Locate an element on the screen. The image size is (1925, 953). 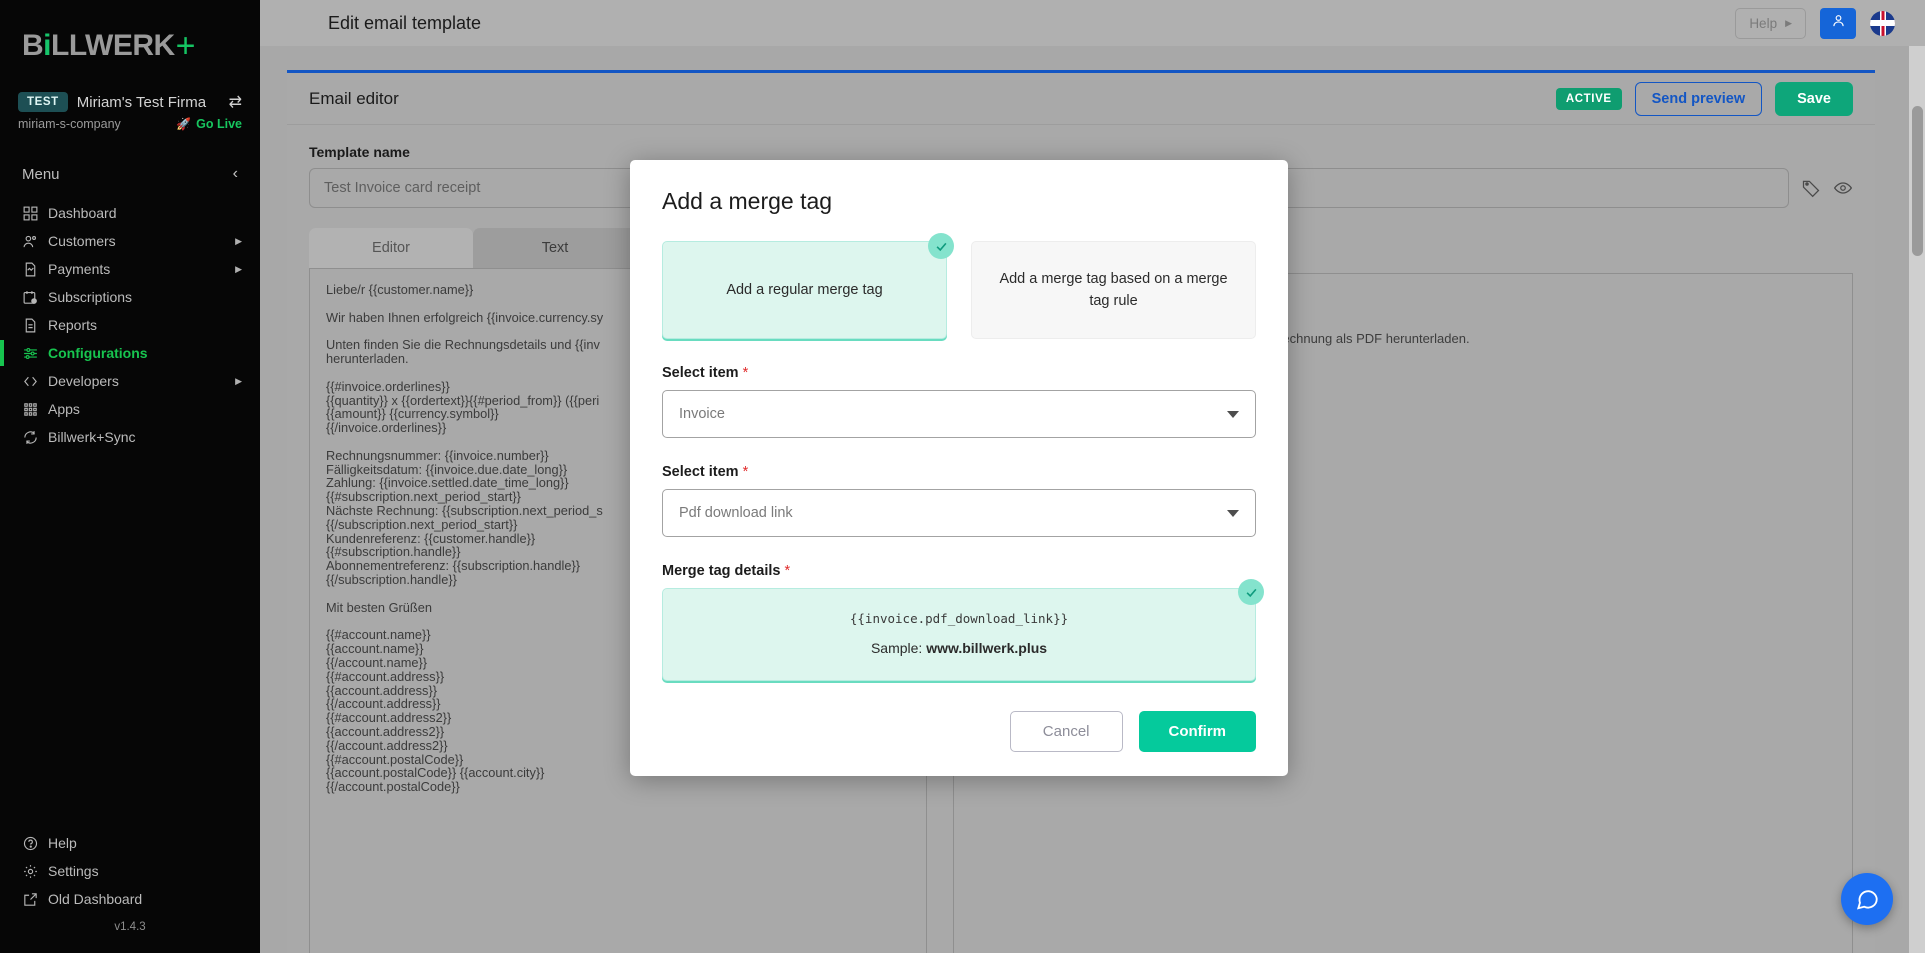
sidebar-item-subscriptions: Subscriptions is located at coordinates (130, 297).